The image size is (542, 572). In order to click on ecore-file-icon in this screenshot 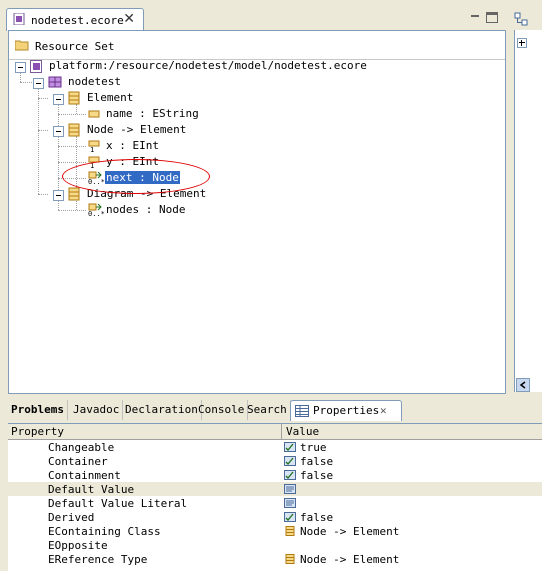, I will do `click(19, 19)`.